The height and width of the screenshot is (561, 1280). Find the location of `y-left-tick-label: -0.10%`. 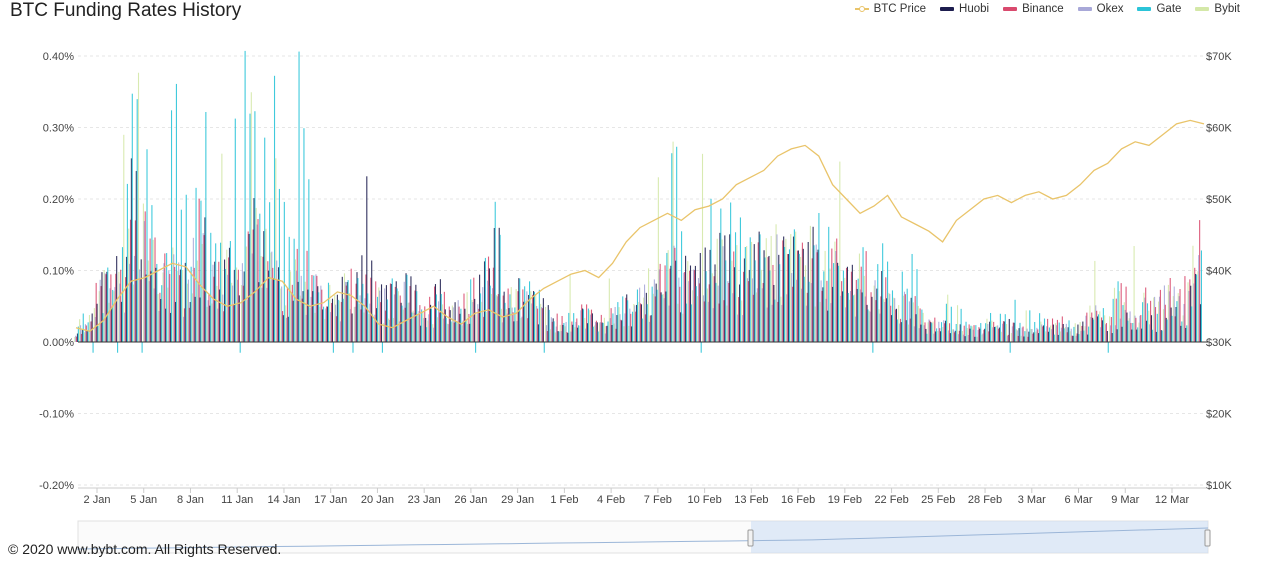

y-left-tick-label: -0.10% is located at coordinates (56, 415).